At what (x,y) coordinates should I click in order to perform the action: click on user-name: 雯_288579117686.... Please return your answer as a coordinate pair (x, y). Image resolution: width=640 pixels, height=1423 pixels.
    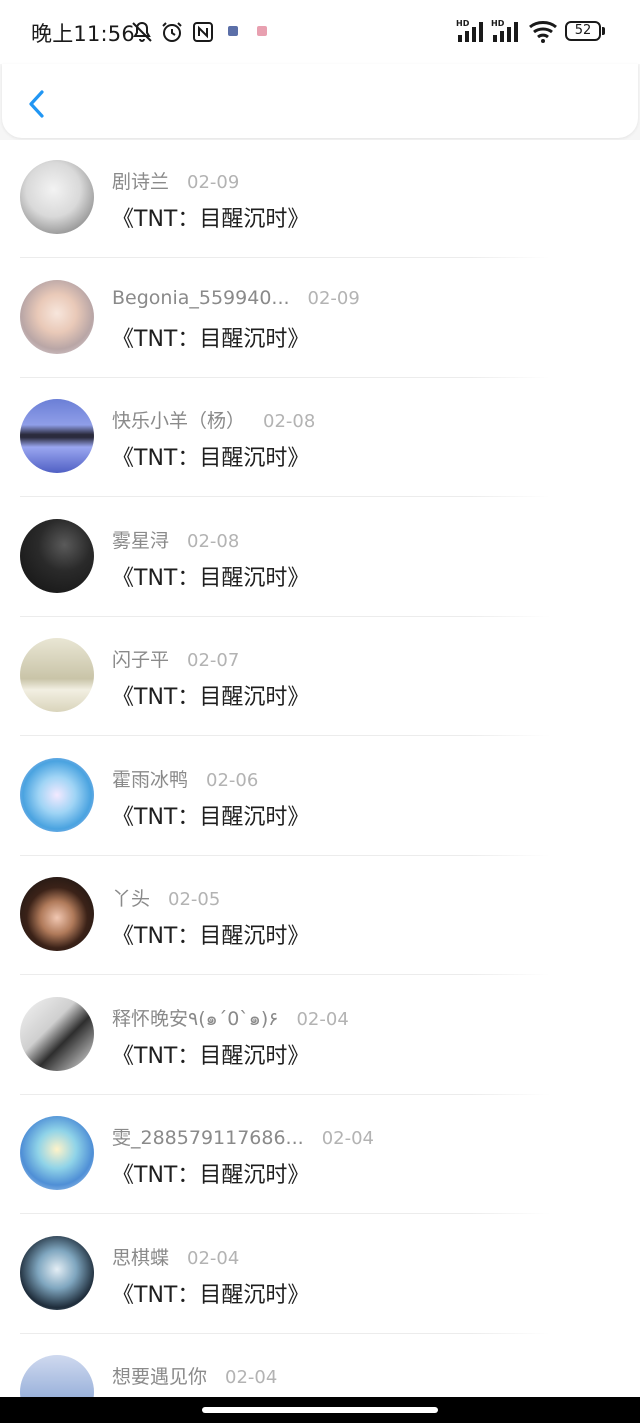
    Looking at the image, I should click on (208, 1138).